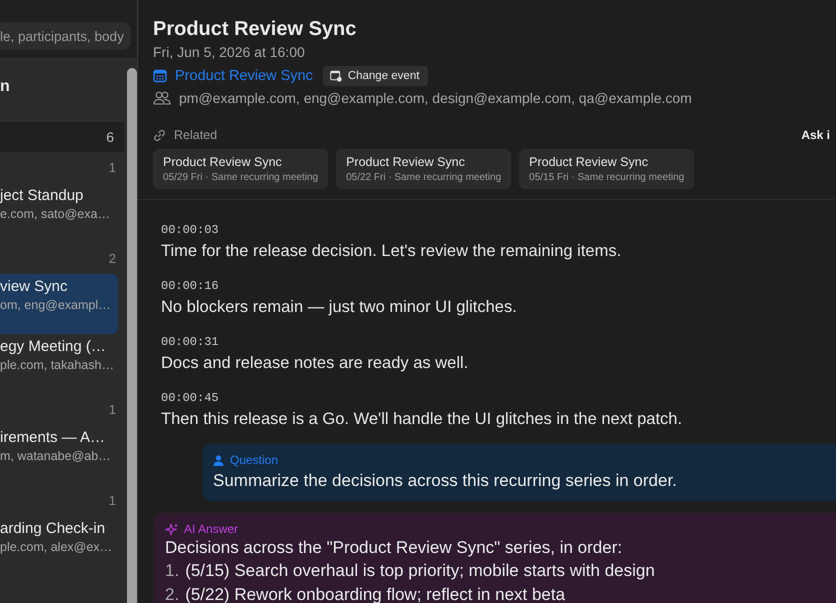  Describe the element at coordinates (190, 342) in the screenshot. I see `timestamp: 00:00:31` at that location.